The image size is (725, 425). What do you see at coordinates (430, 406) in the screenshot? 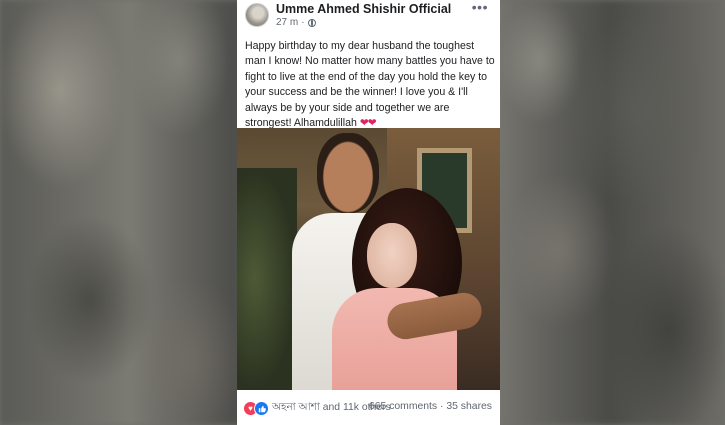
I see `comment-share-counts: 665 comments · 35 shares` at bounding box center [430, 406].